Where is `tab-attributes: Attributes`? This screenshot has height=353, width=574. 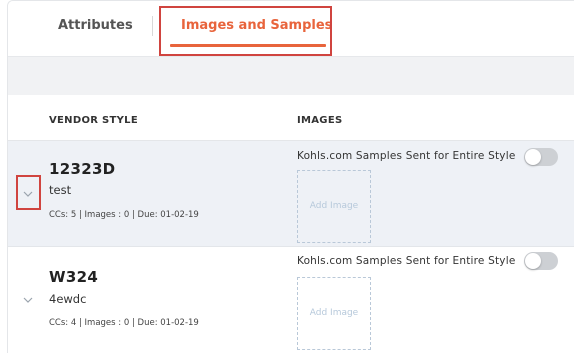 tab-attributes: Attributes is located at coordinates (95, 25).